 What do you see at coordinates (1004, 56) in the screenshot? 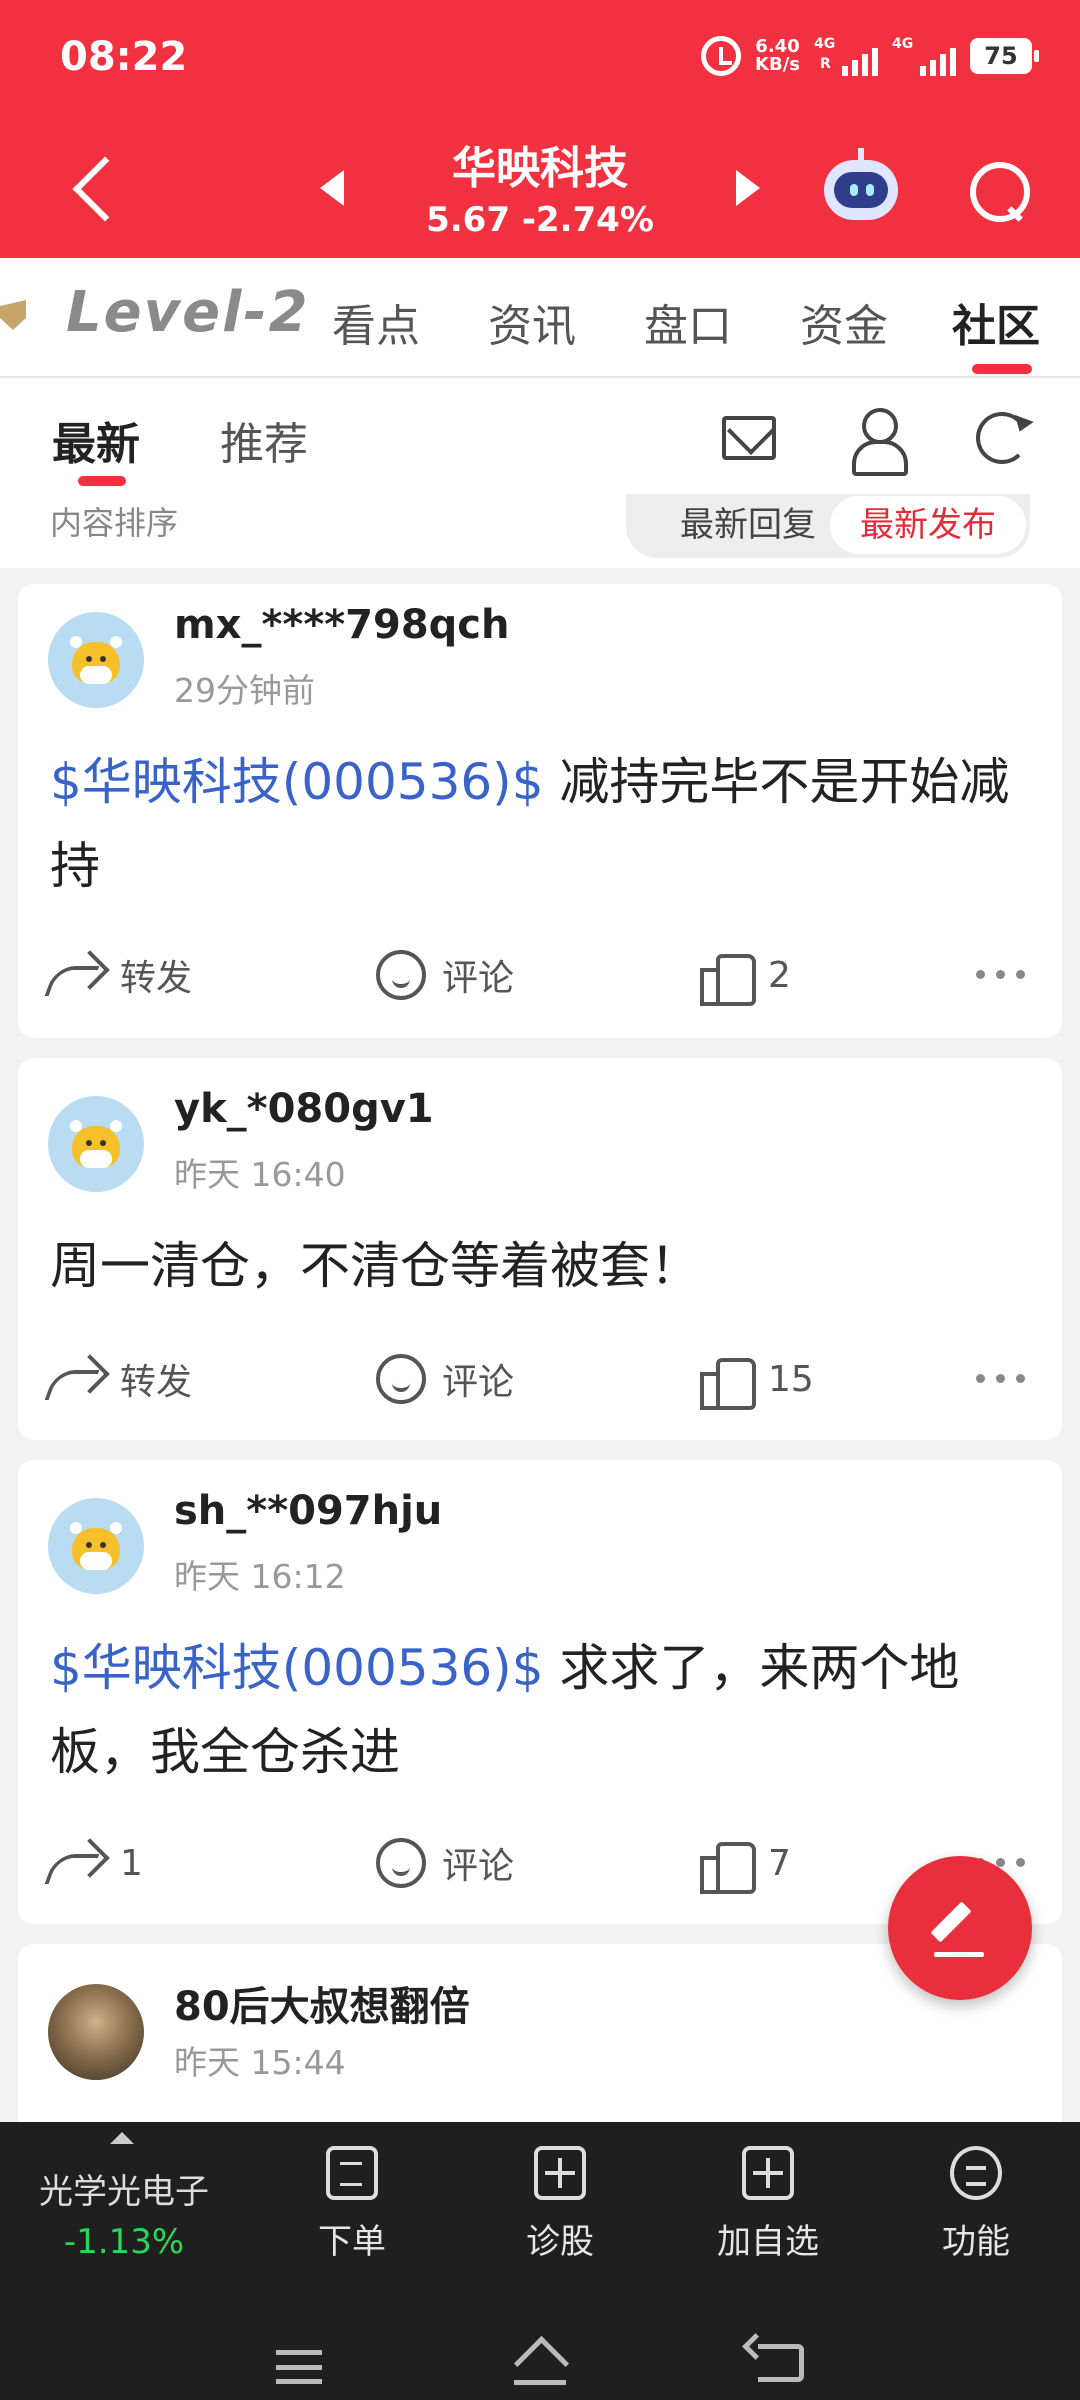
I see `battery-indicator: 75` at bounding box center [1004, 56].